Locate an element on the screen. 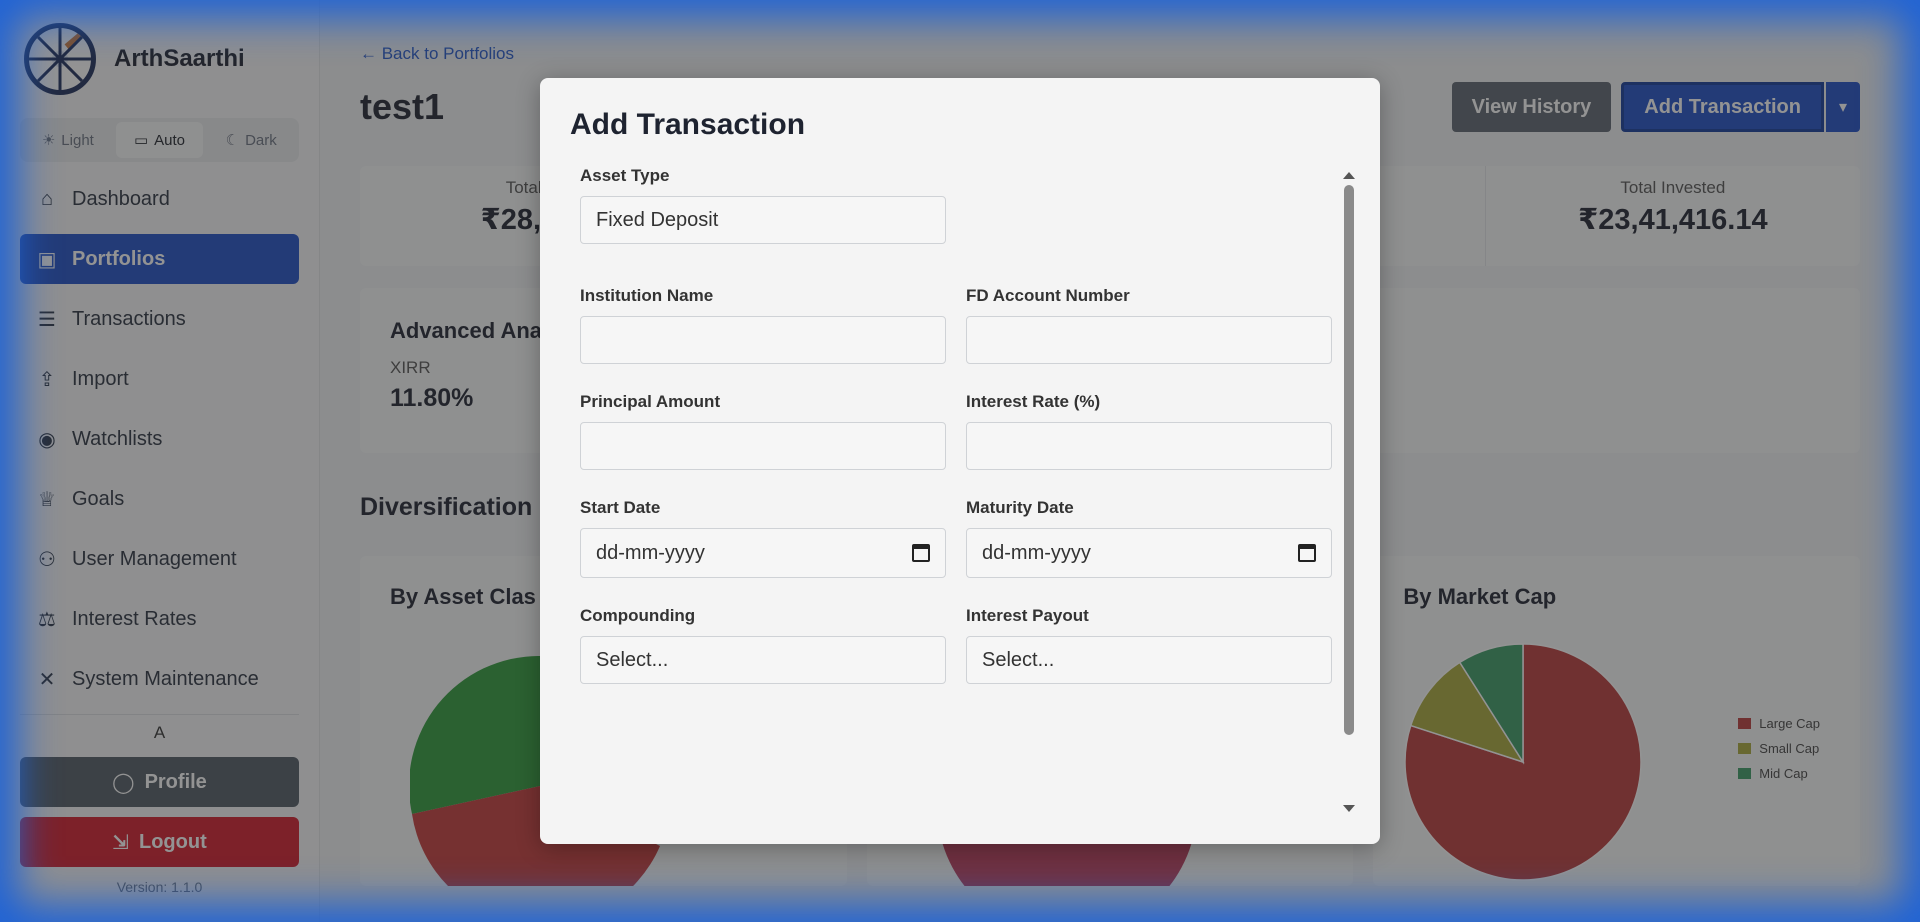  institution-group: Institution Name is located at coordinates (763, 325).